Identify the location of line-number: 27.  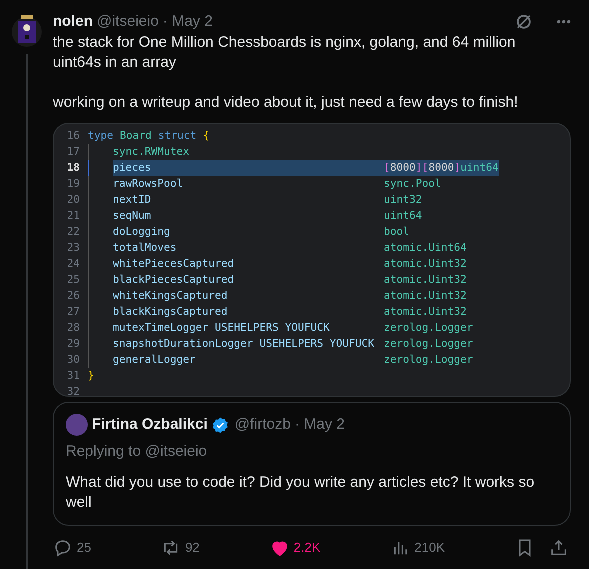
(73, 312).